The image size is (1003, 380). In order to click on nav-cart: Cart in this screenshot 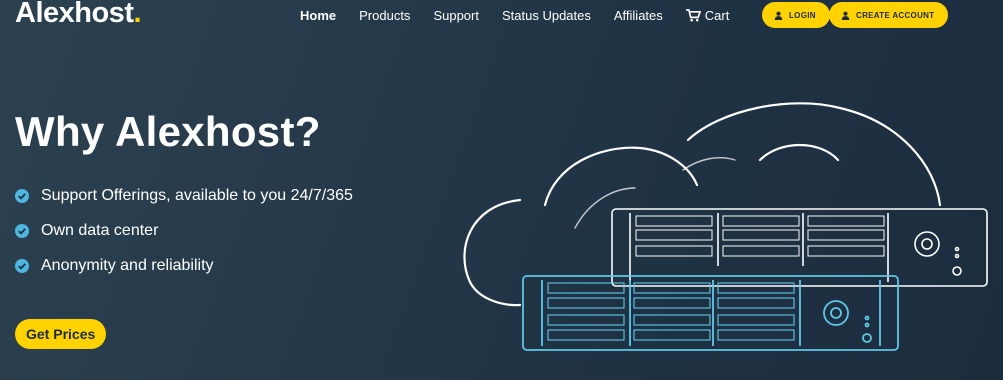, I will do `click(707, 15)`.